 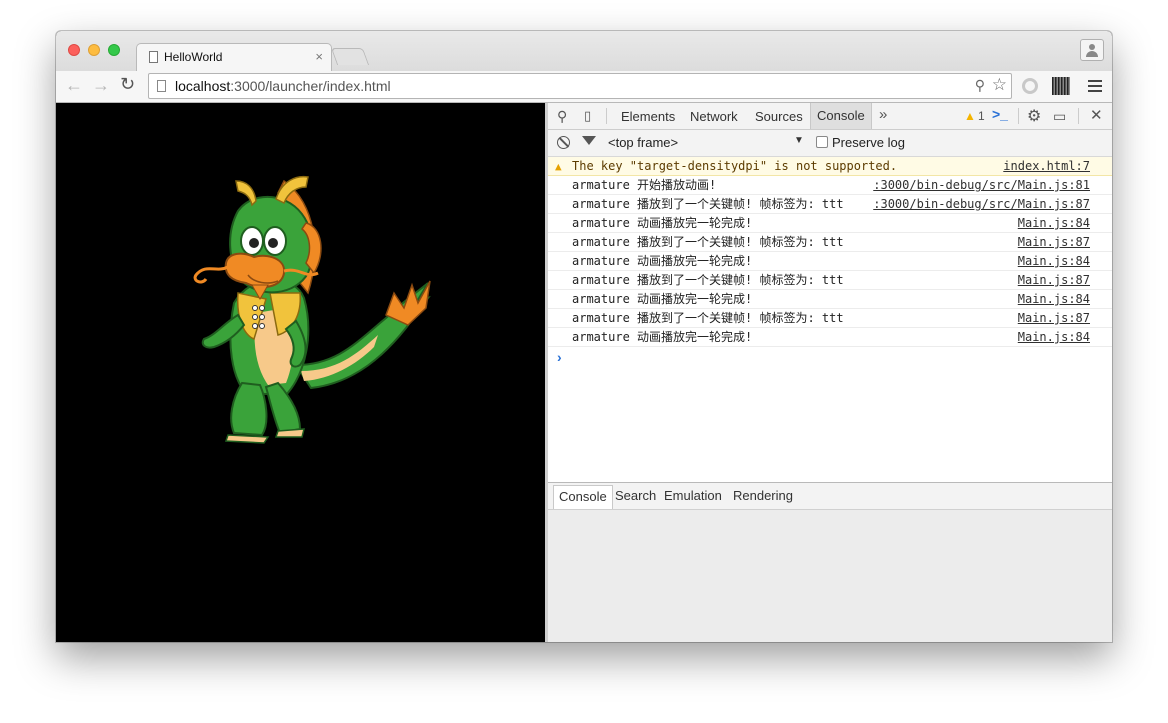 I want to click on back-arrow-icon: ←, so click(x=74, y=85).